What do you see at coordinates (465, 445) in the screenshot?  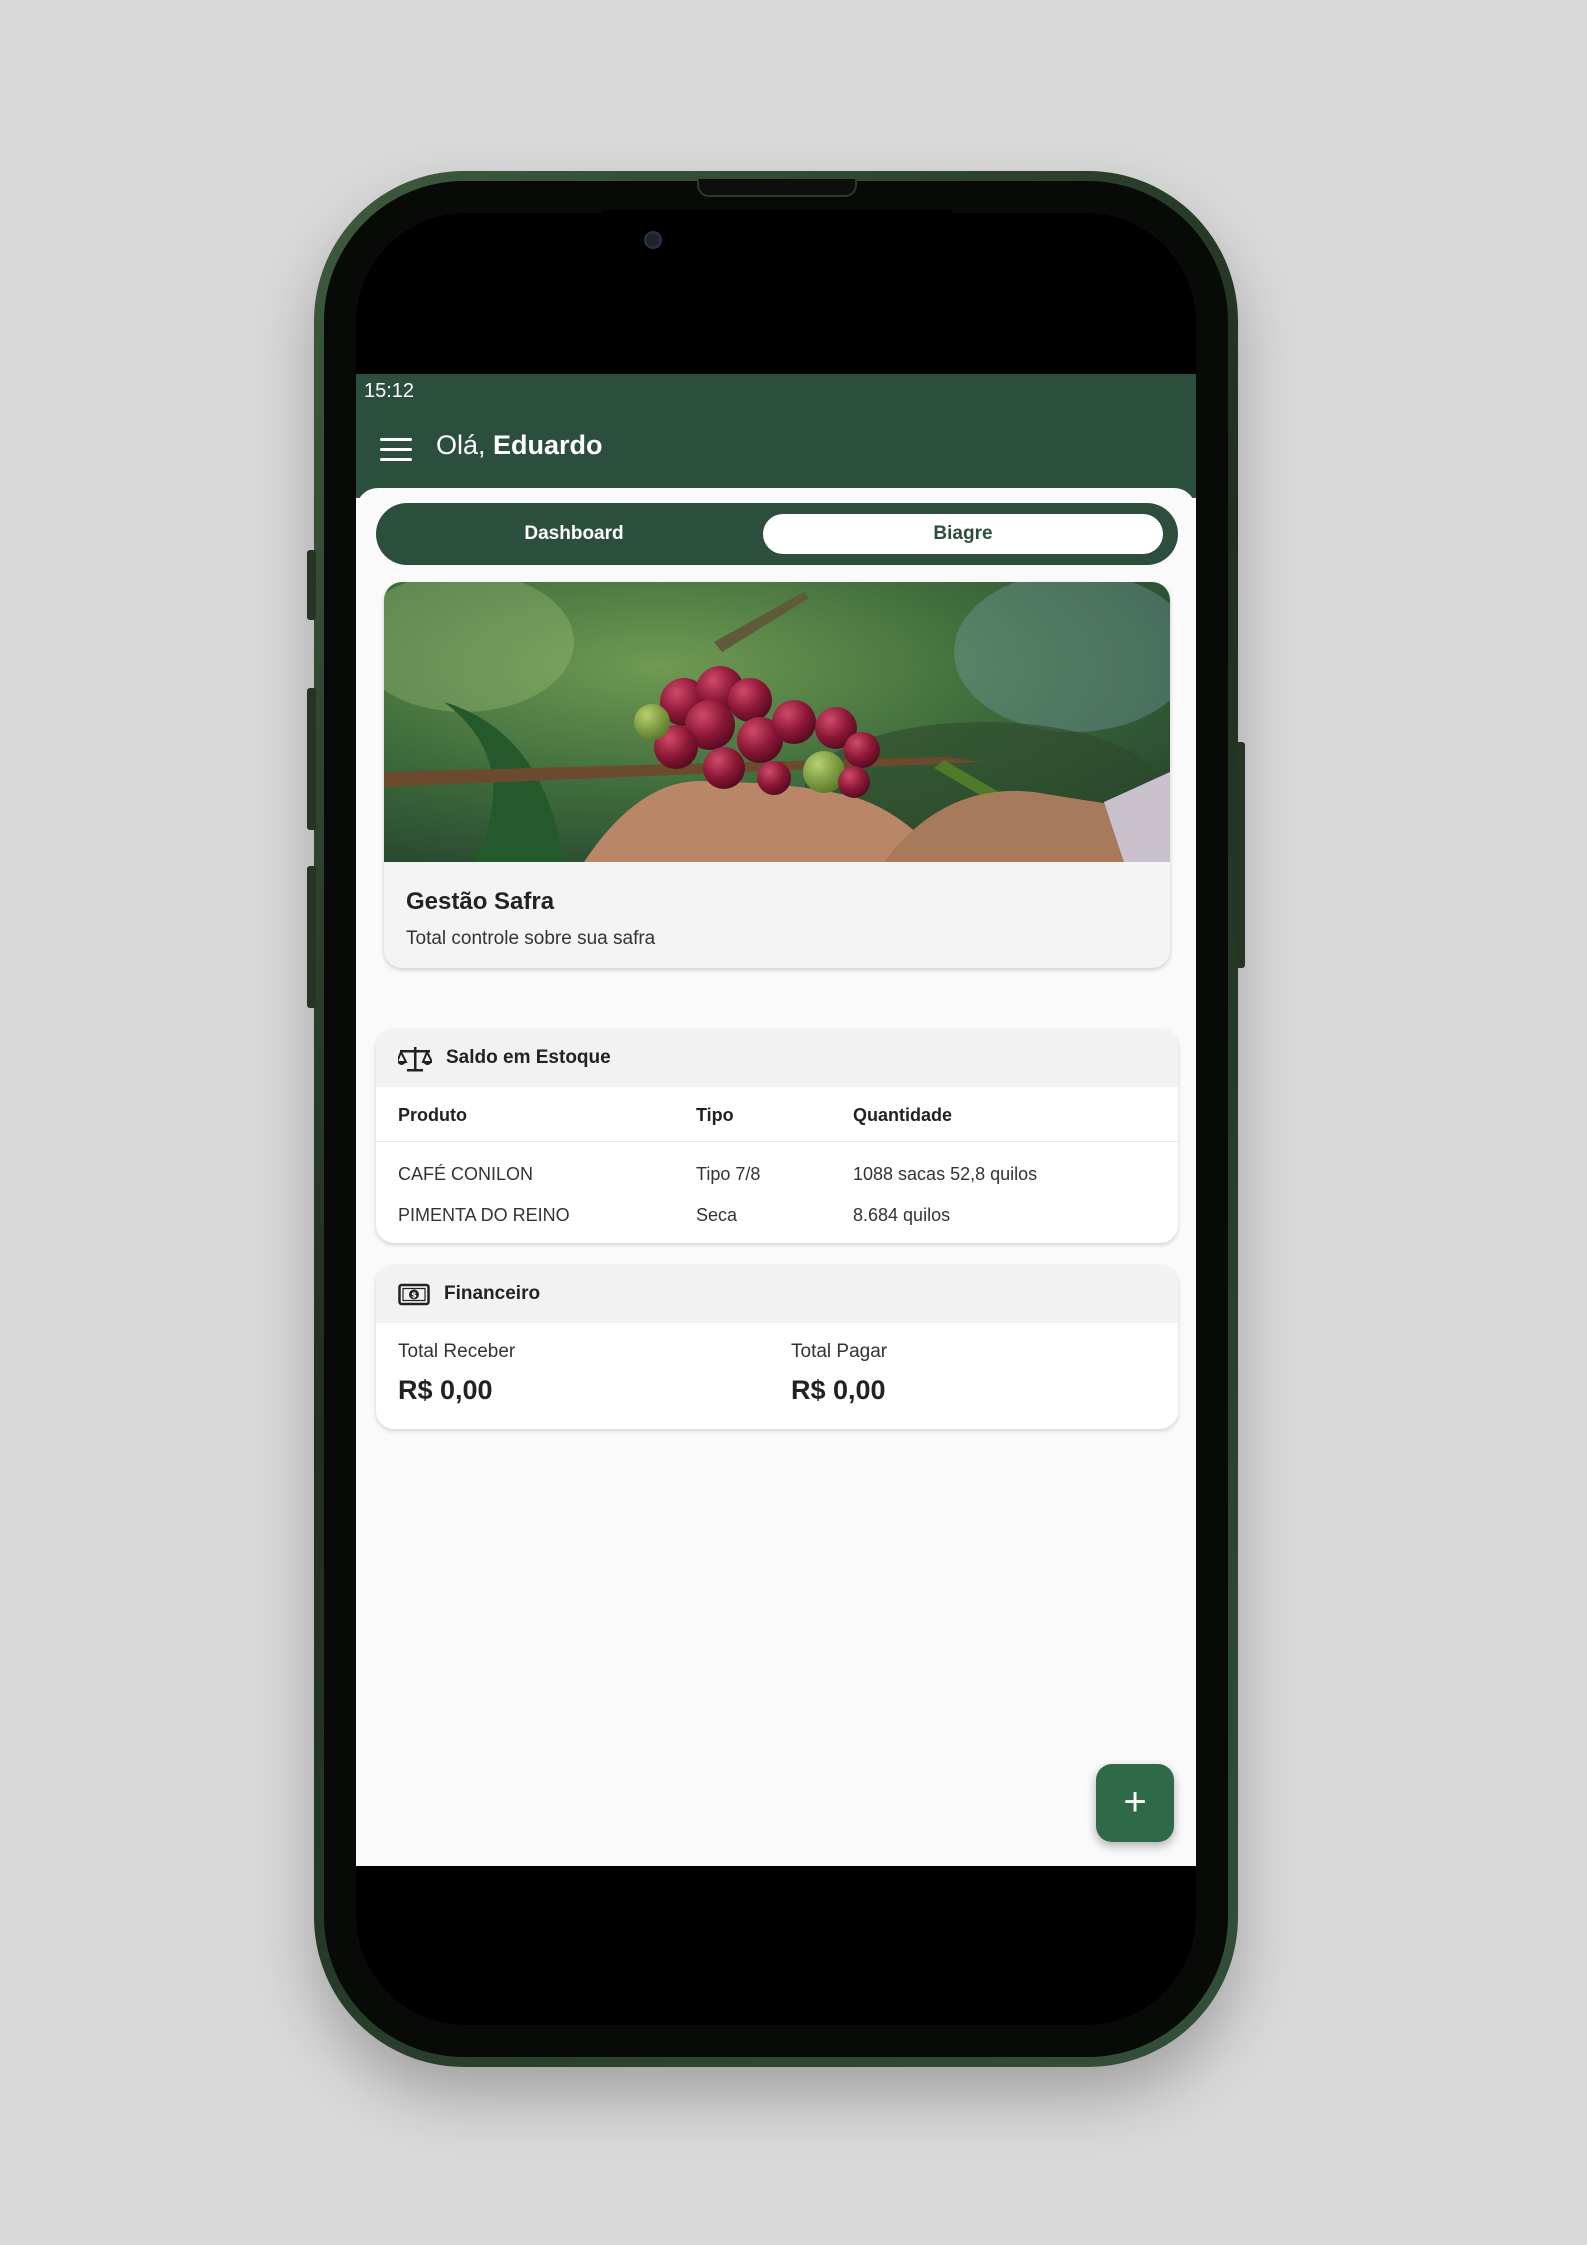 I see `greeting-prefix: Olá,` at bounding box center [465, 445].